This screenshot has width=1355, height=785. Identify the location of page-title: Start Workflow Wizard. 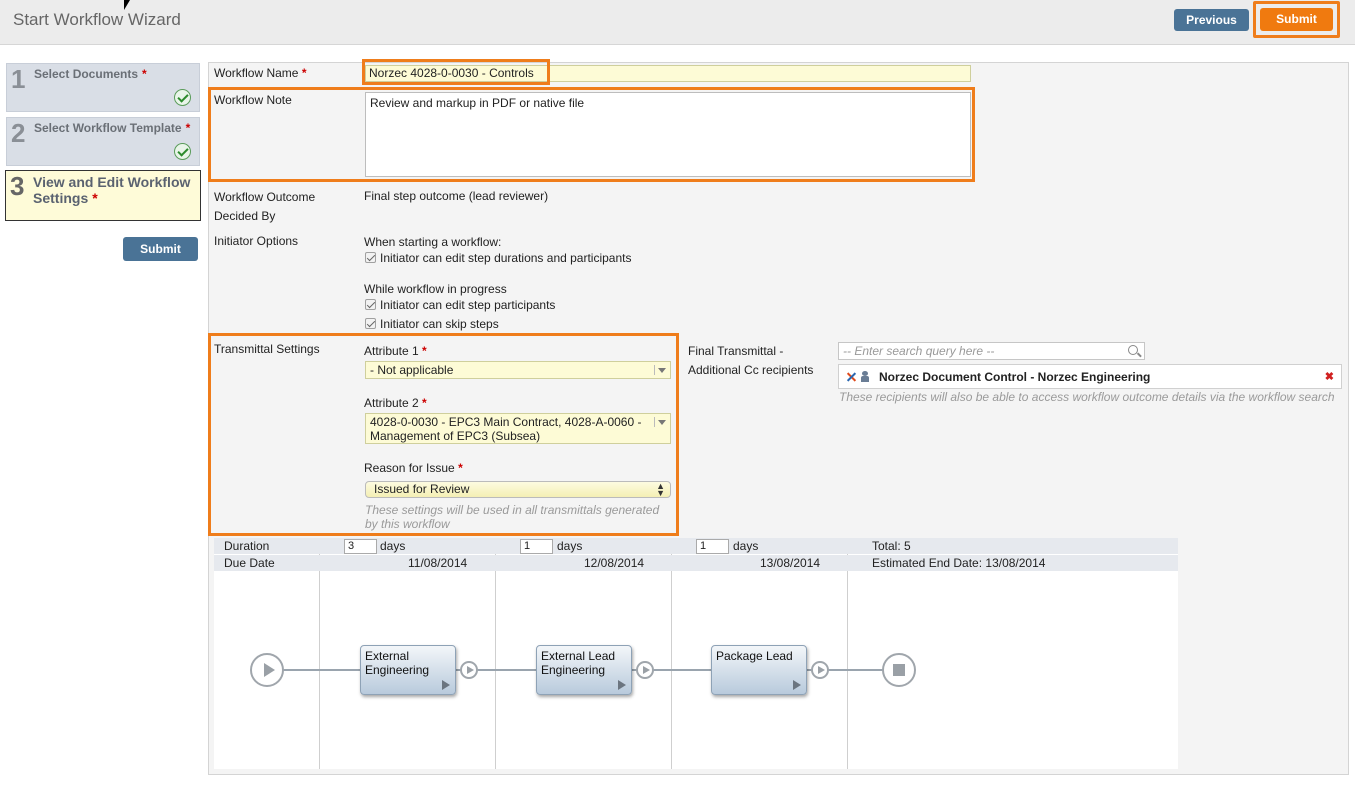
(97, 19).